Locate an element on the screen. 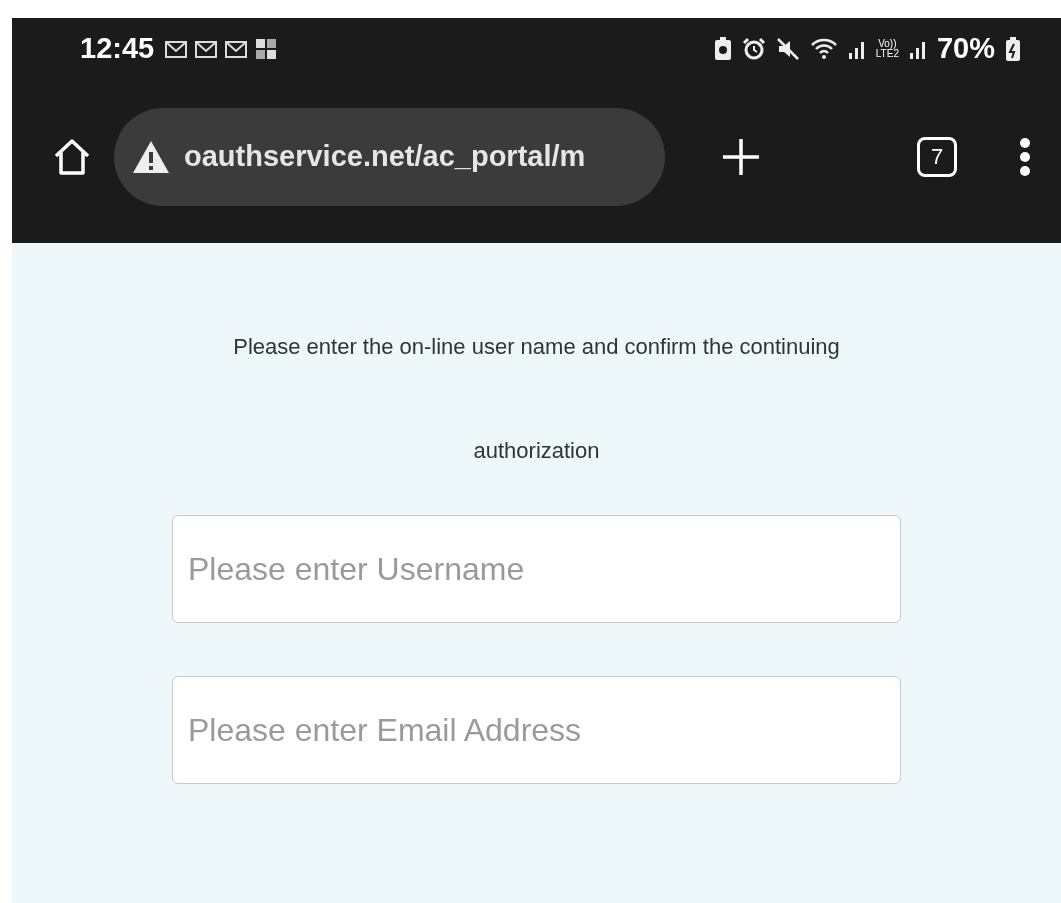  status-time: 12:45 is located at coordinates (117, 49).